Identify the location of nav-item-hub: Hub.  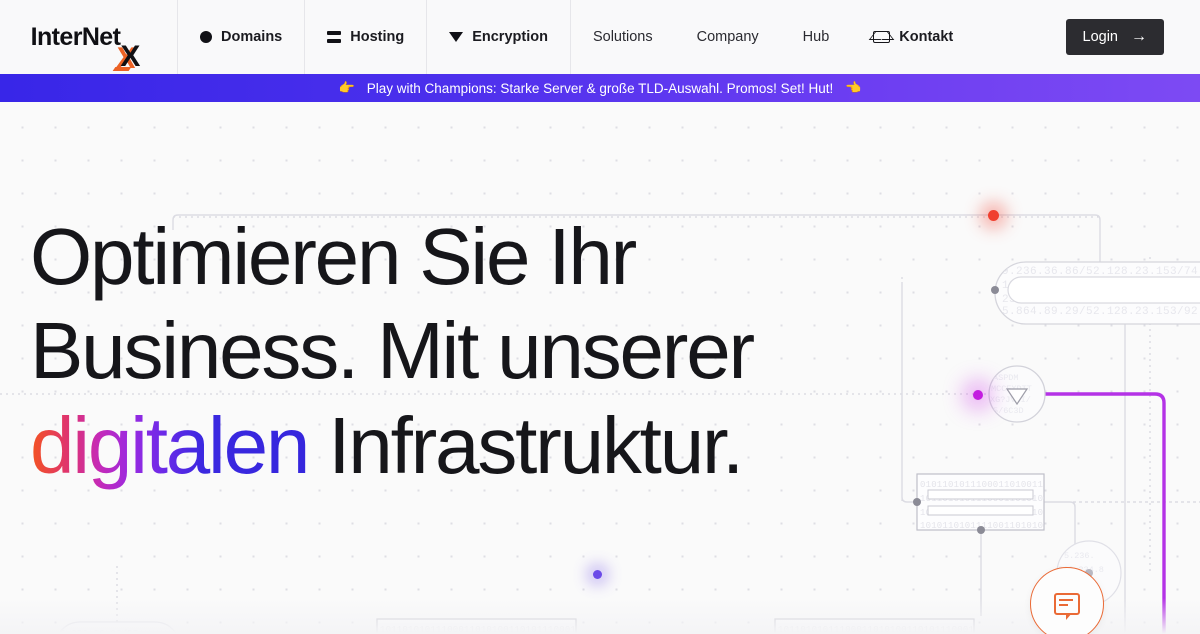
(816, 37).